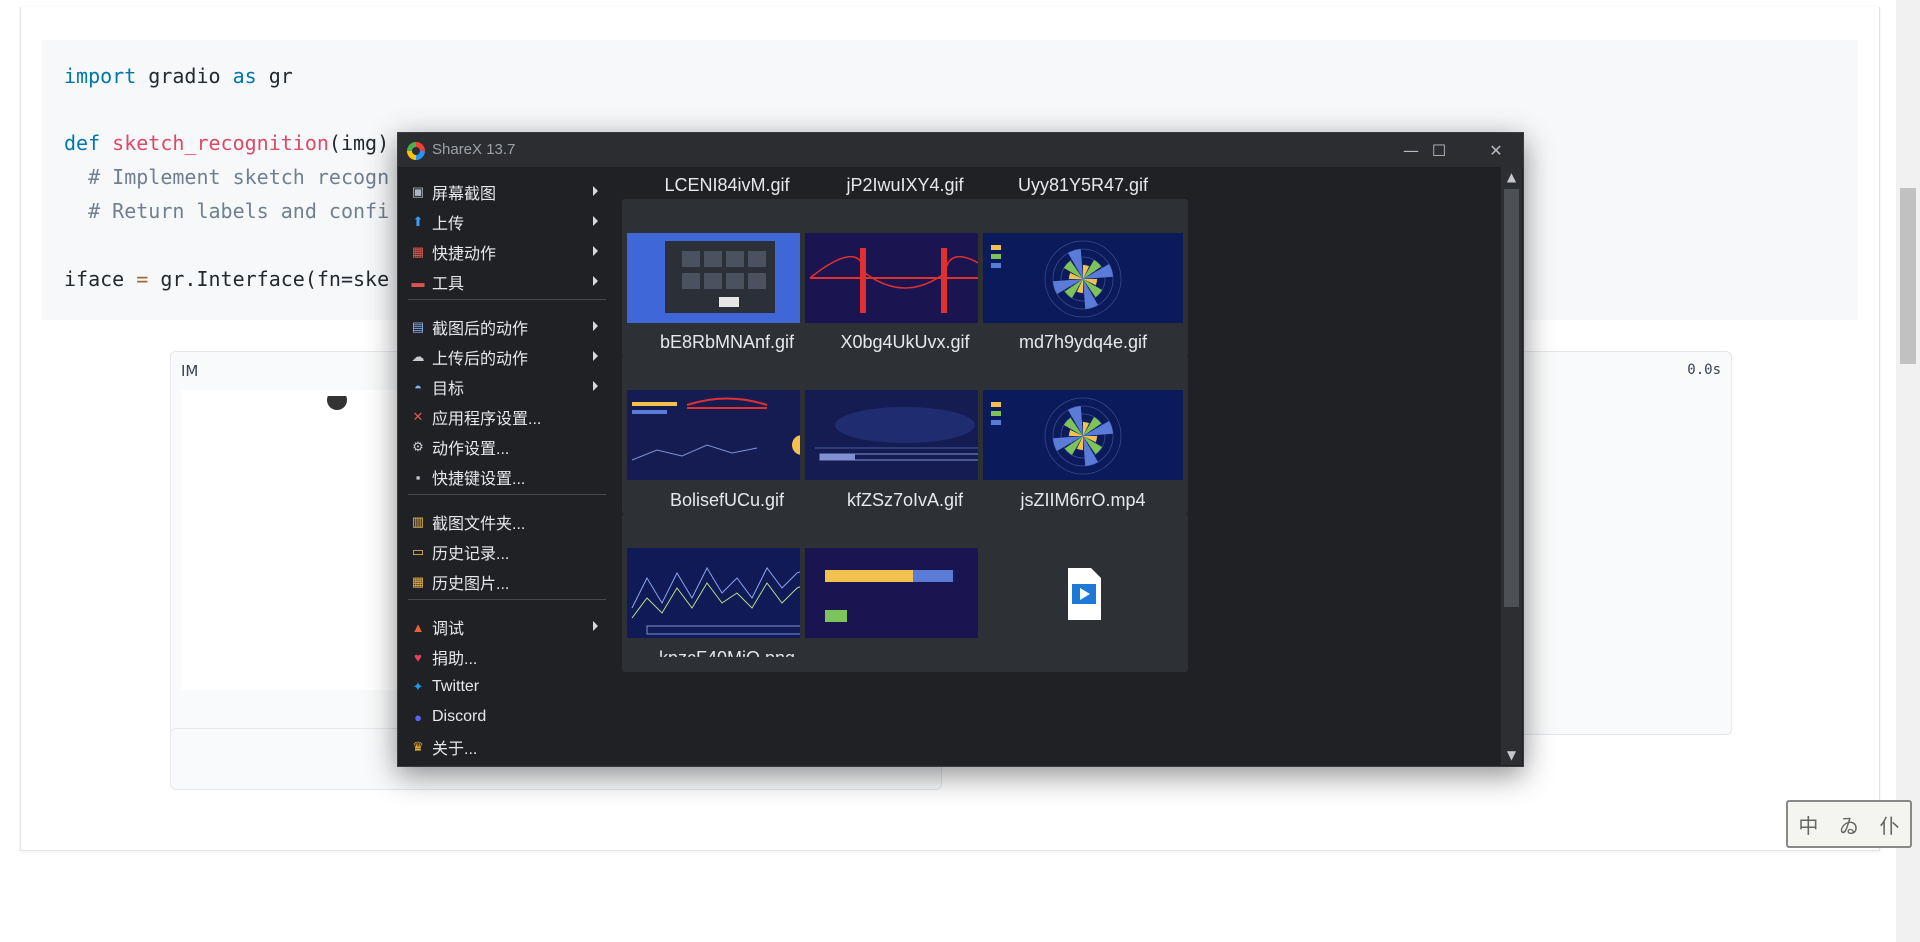  I want to click on scrollbar-thumb, so click(1511, 398).